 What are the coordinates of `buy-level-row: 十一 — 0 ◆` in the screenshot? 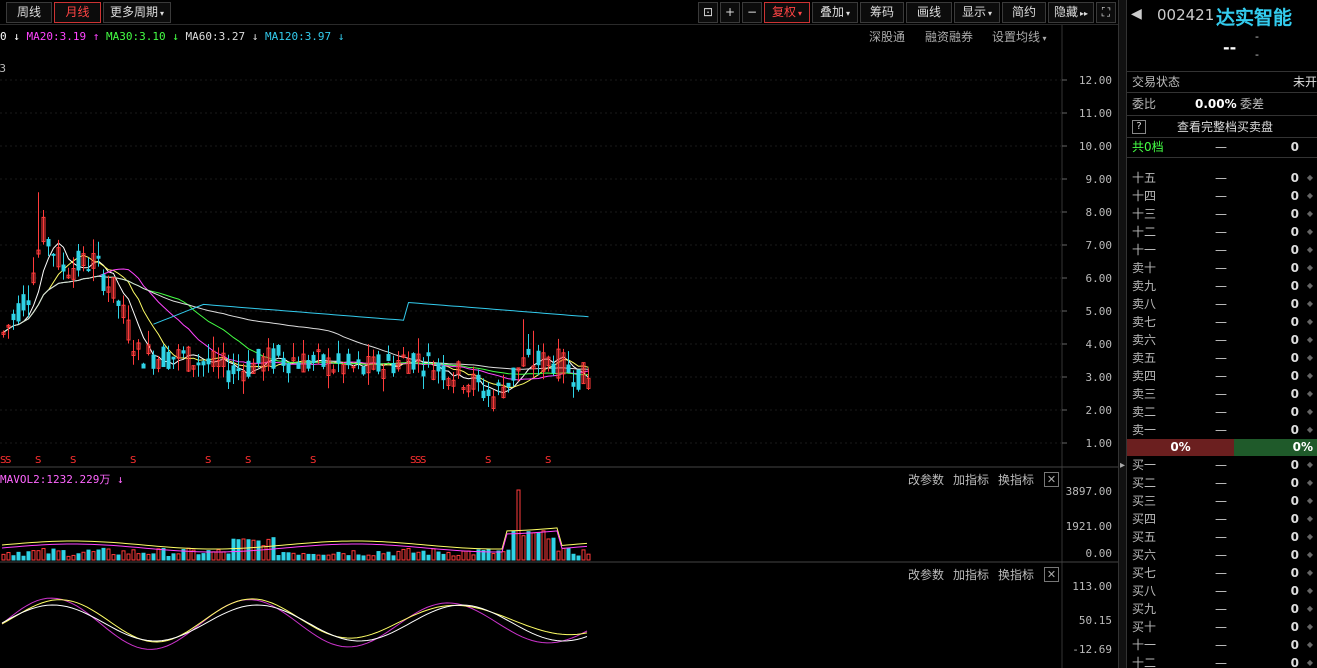 It's located at (1222, 645).